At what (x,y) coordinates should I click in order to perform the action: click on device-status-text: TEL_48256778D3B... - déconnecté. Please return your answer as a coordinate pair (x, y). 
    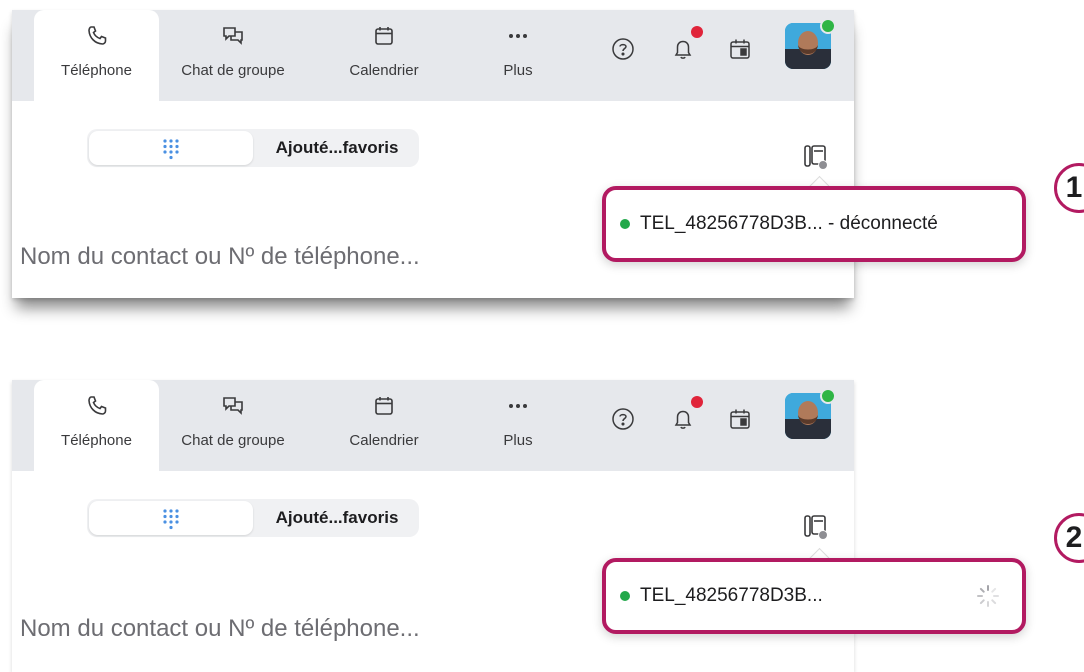
    Looking at the image, I should click on (789, 223).